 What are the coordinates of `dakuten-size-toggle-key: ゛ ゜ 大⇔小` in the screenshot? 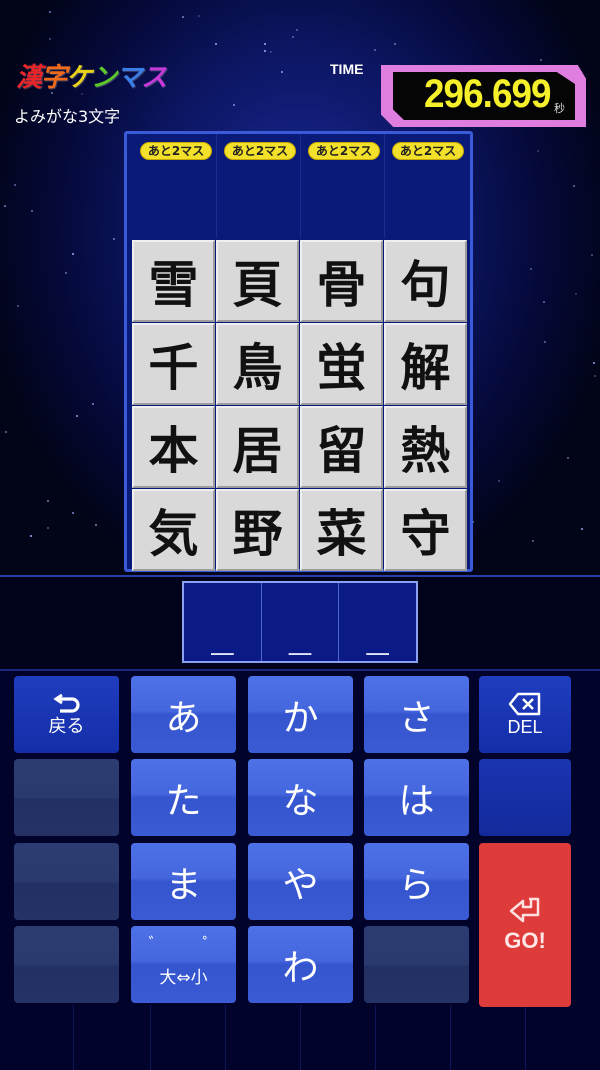 It's located at (183, 964).